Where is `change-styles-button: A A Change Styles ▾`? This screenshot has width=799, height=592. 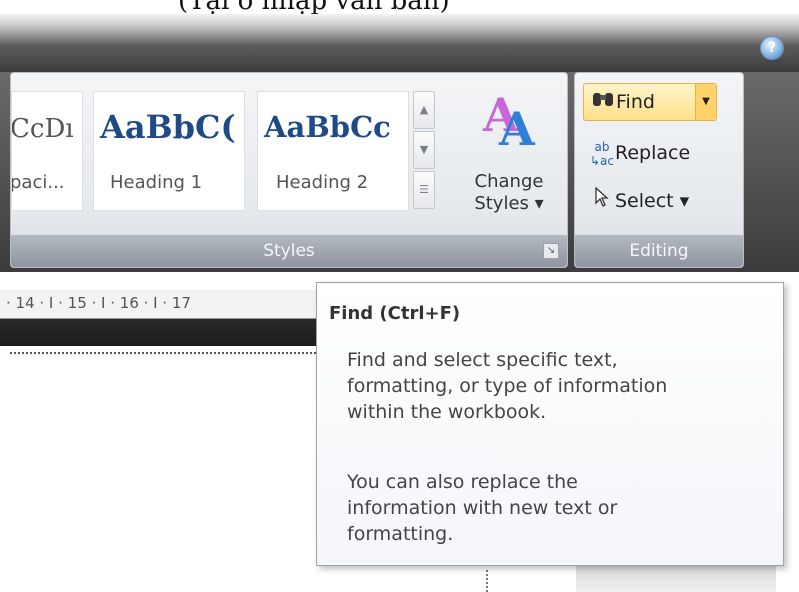 change-styles-button: A A Change Styles ▾ is located at coordinates (509, 154).